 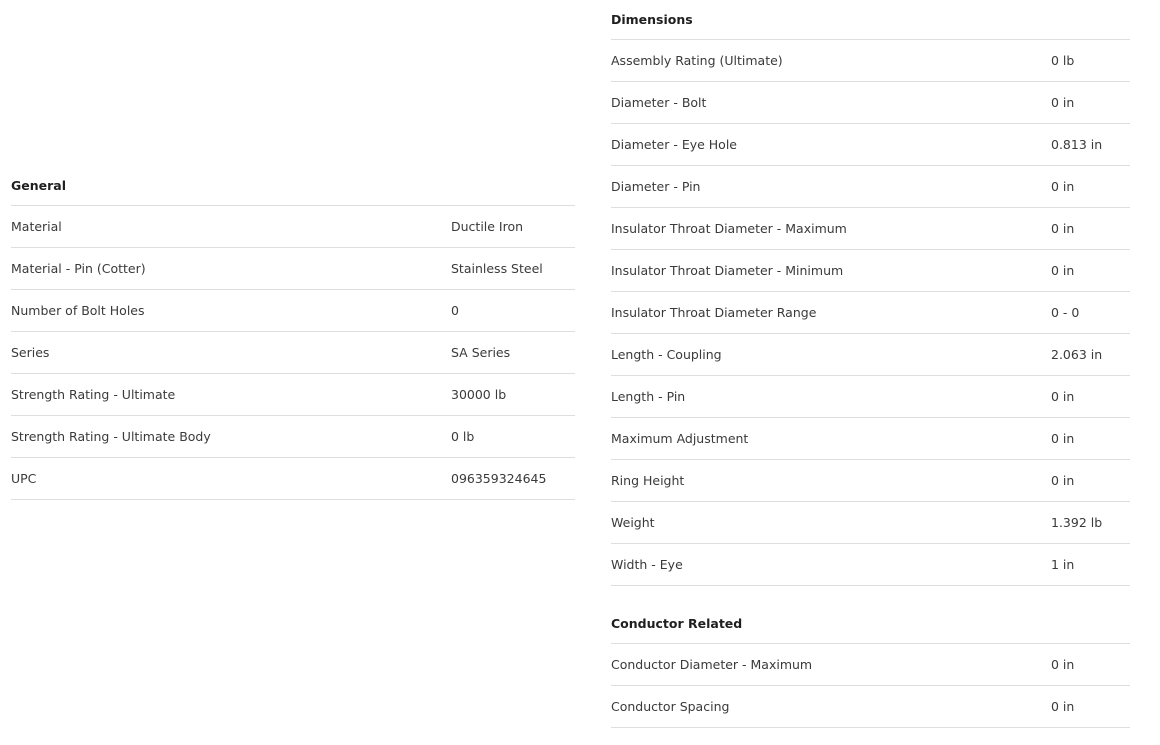 I want to click on spec-label: Diameter - Pin, so click(x=656, y=186).